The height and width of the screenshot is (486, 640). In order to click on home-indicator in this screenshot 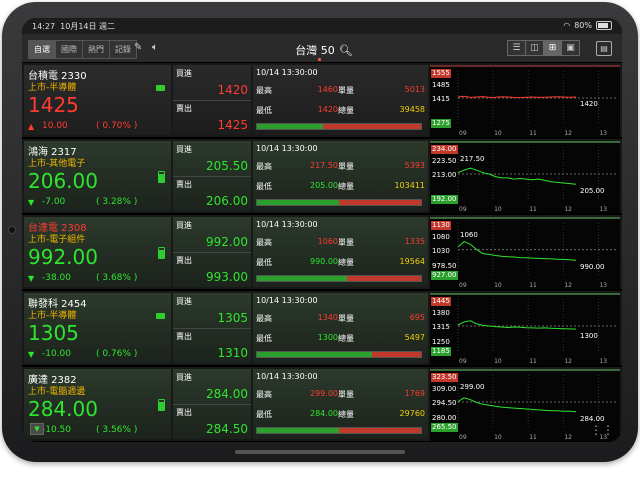, I will do `click(320, 452)`.